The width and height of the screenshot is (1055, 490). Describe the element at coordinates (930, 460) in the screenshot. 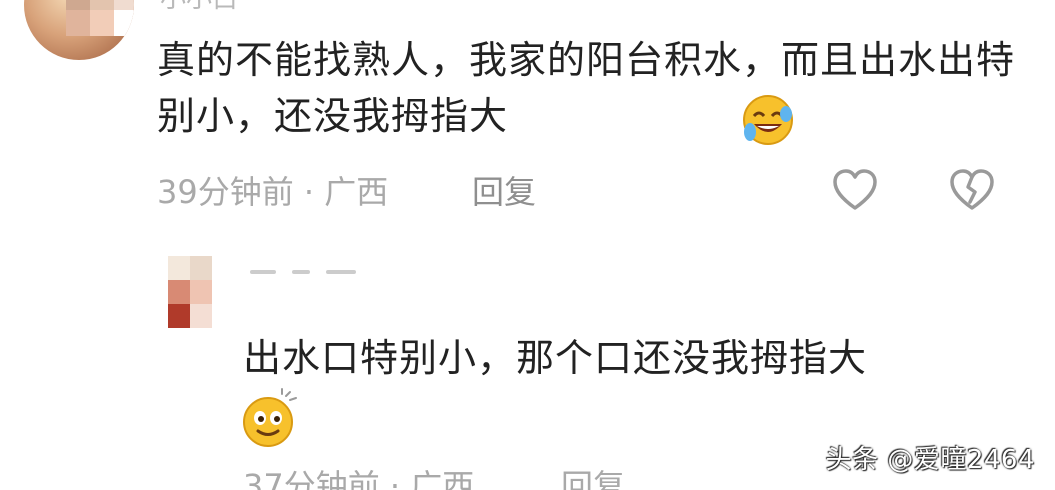

I see `watermark: 头条 @爱曈2464` at that location.